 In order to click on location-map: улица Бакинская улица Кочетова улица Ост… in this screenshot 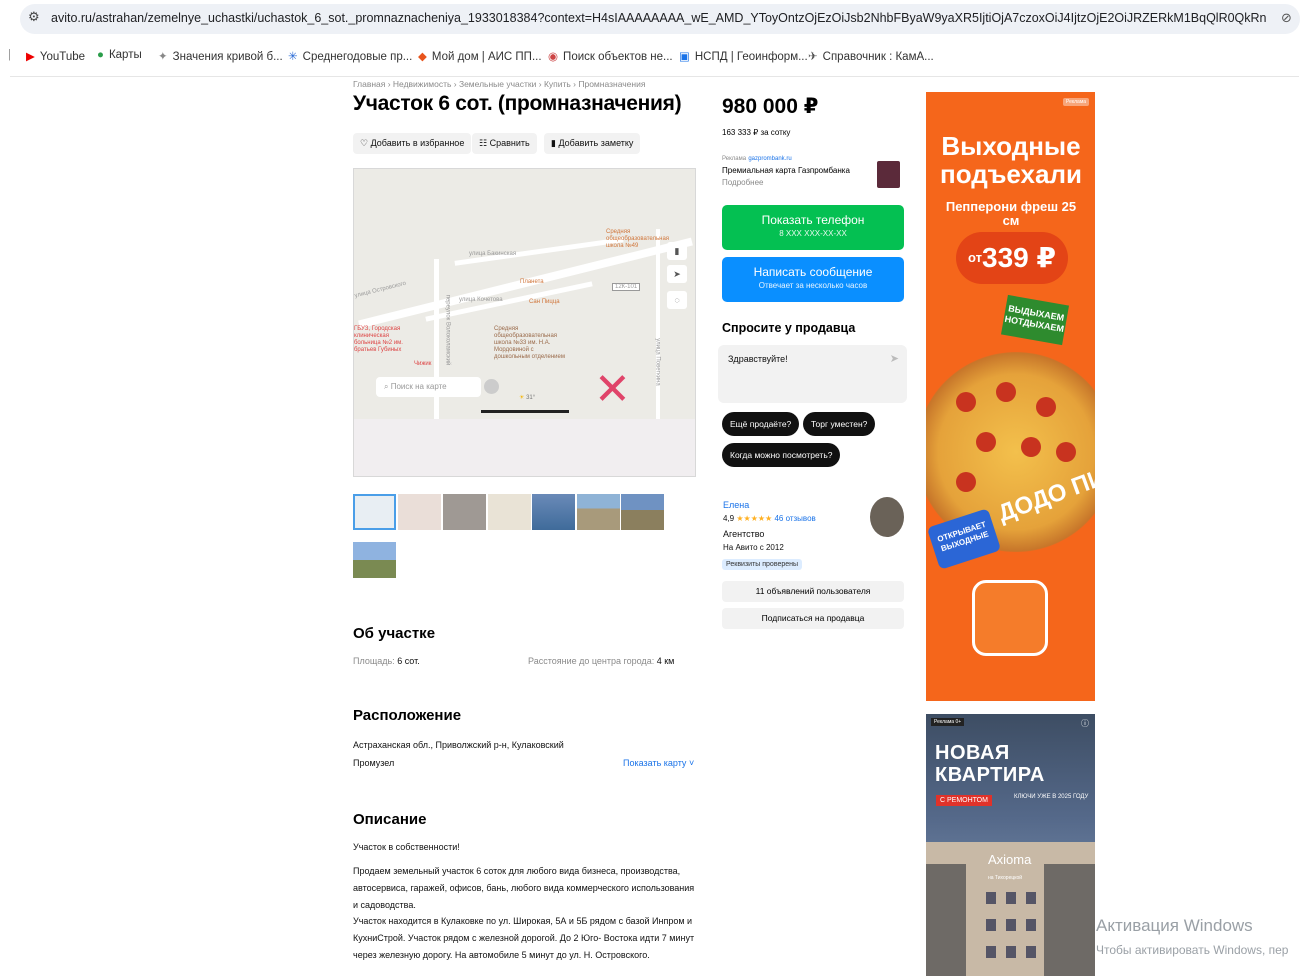, I will do `click(524, 322)`.